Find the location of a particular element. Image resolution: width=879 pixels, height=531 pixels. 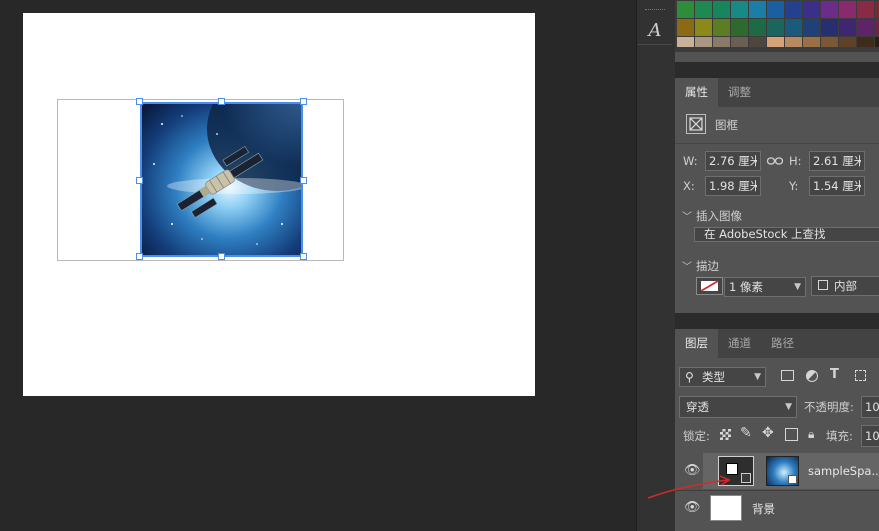

stroke-position-dropdown: 内部 is located at coordinates (845, 286).